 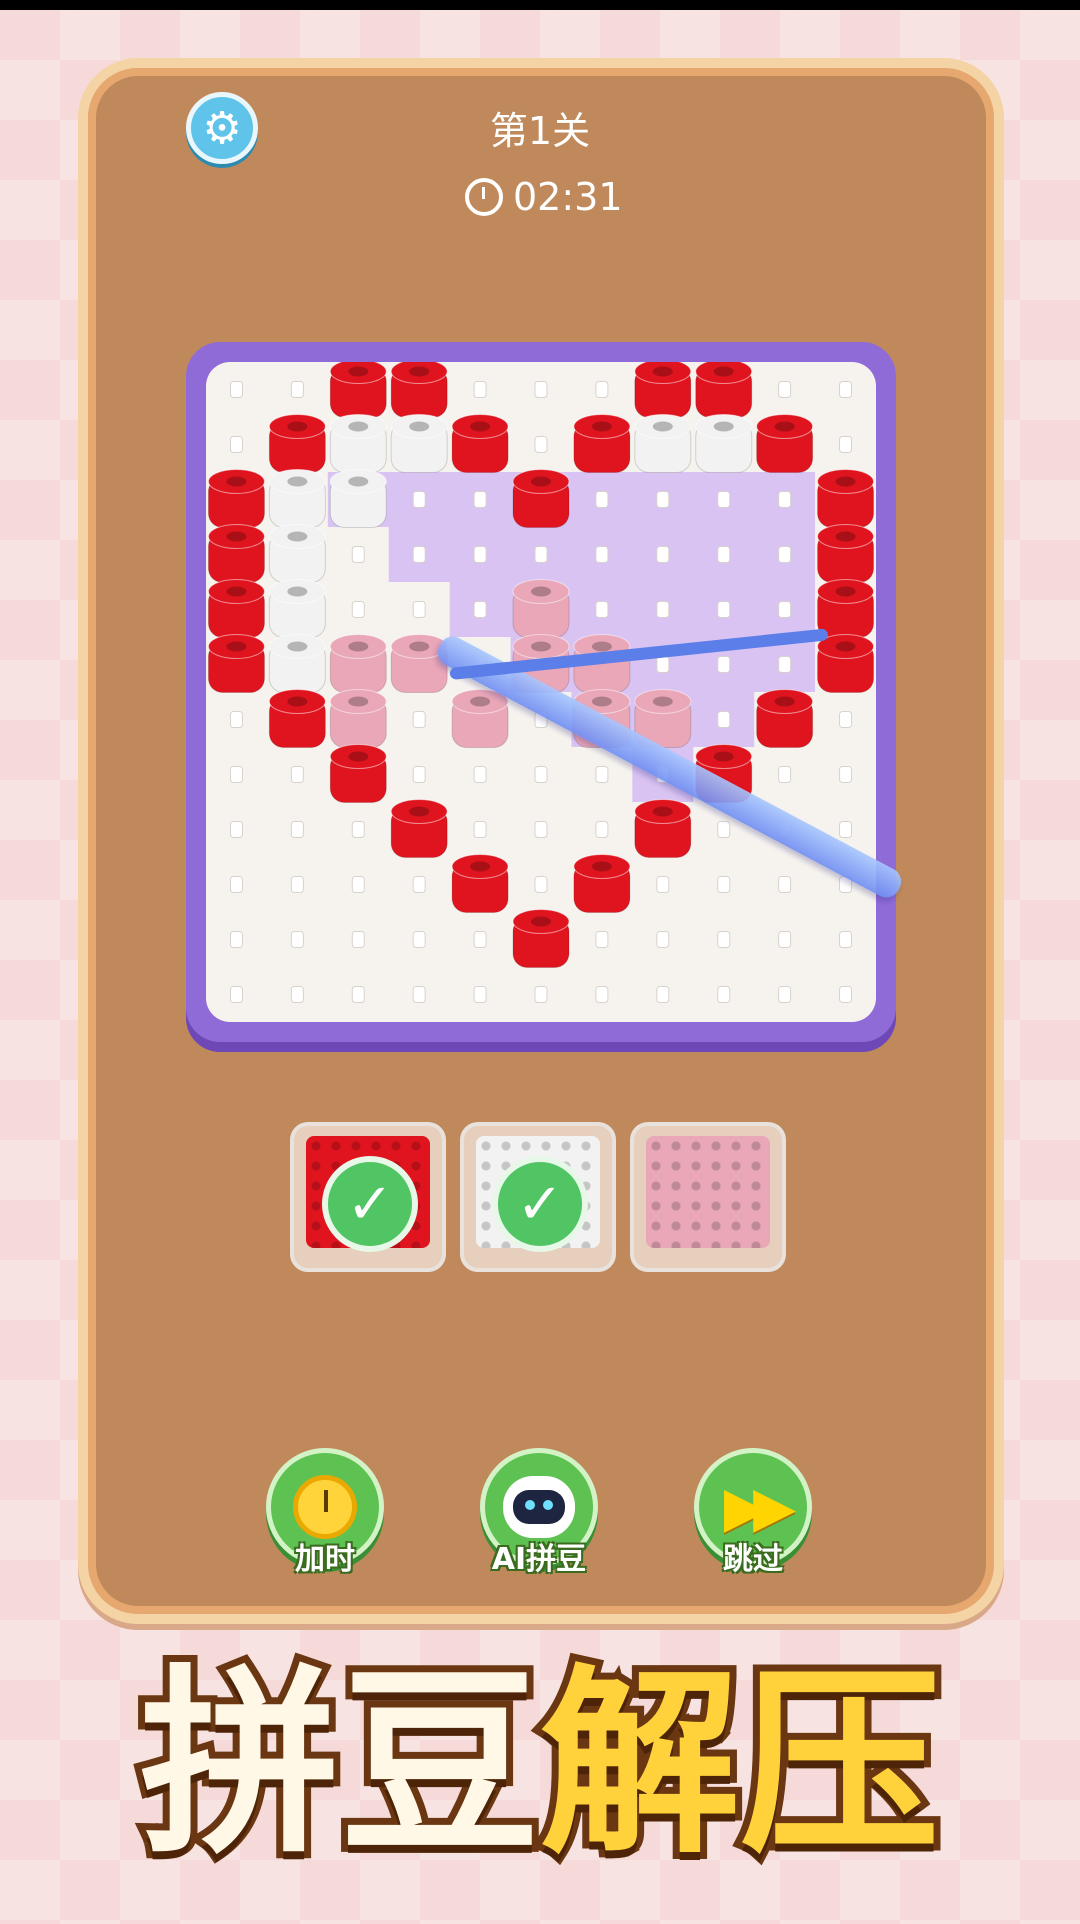 What do you see at coordinates (222, 128) in the screenshot?
I see `settings-button: ⚙` at bounding box center [222, 128].